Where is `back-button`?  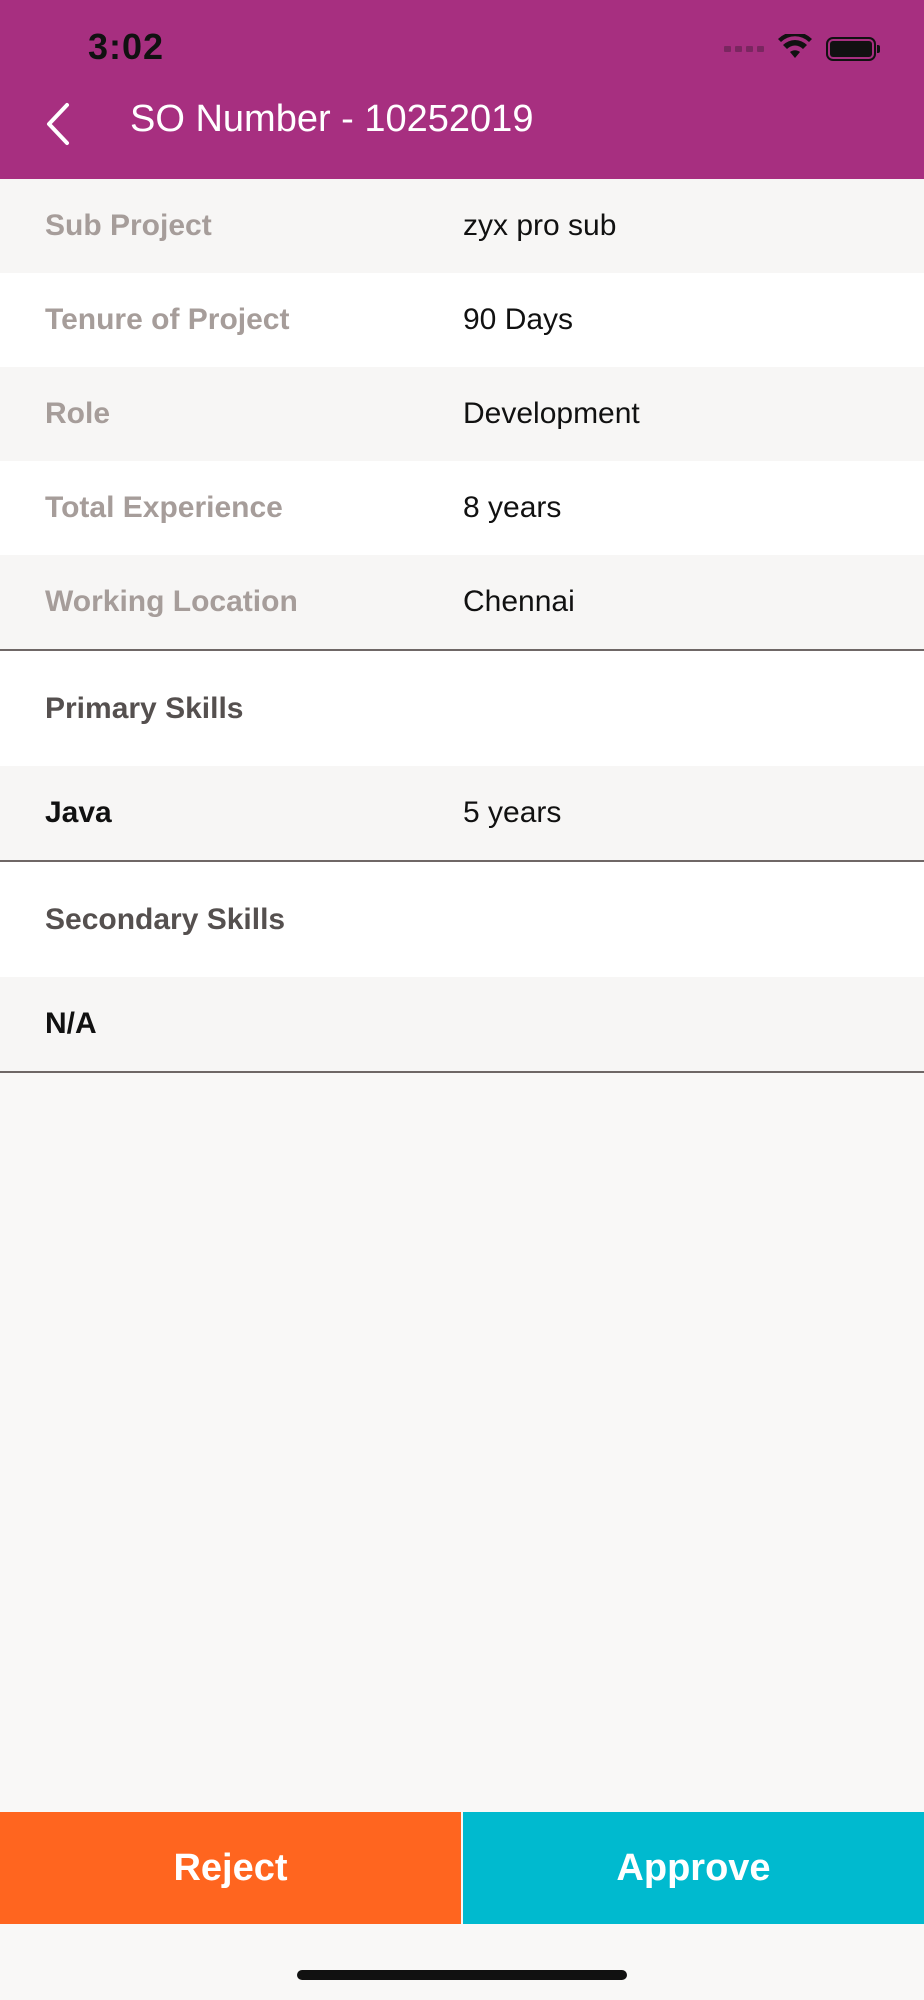
back-button is located at coordinates (58, 124).